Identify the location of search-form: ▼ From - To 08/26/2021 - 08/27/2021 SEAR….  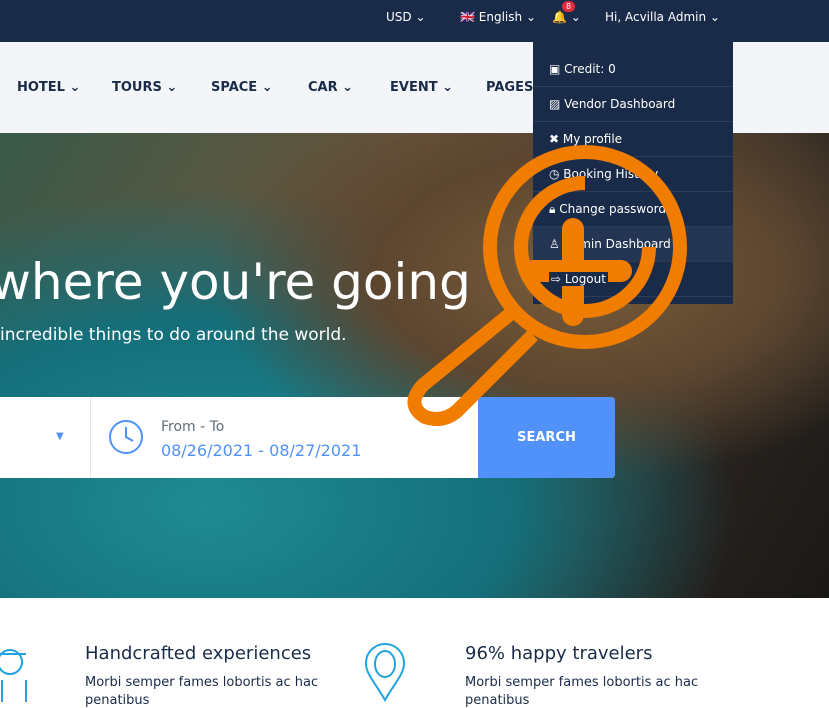
(307, 437).